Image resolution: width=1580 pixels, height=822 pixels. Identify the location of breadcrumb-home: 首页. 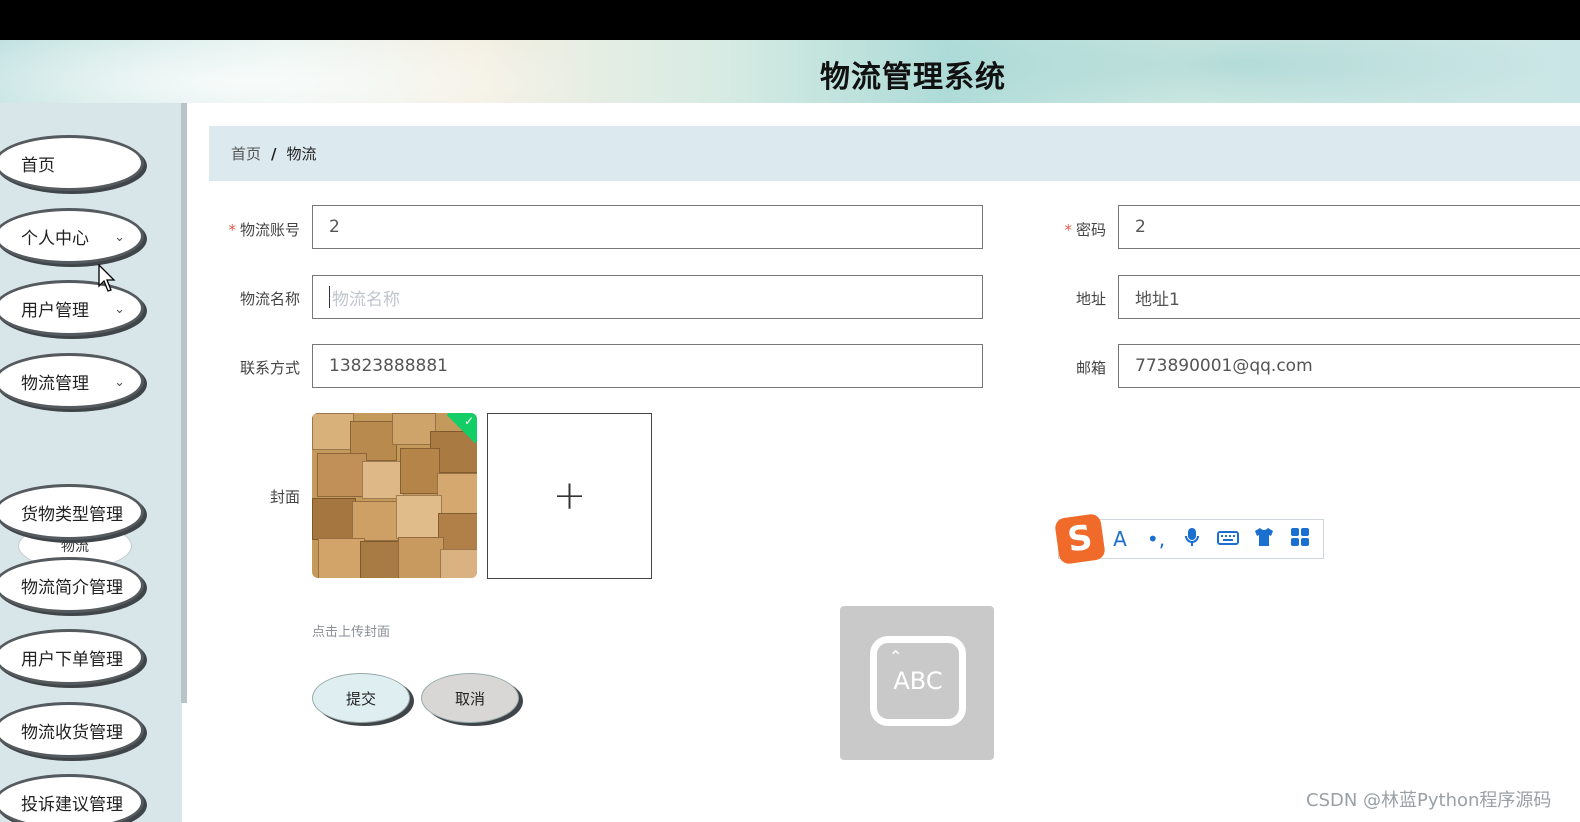
(246, 153).